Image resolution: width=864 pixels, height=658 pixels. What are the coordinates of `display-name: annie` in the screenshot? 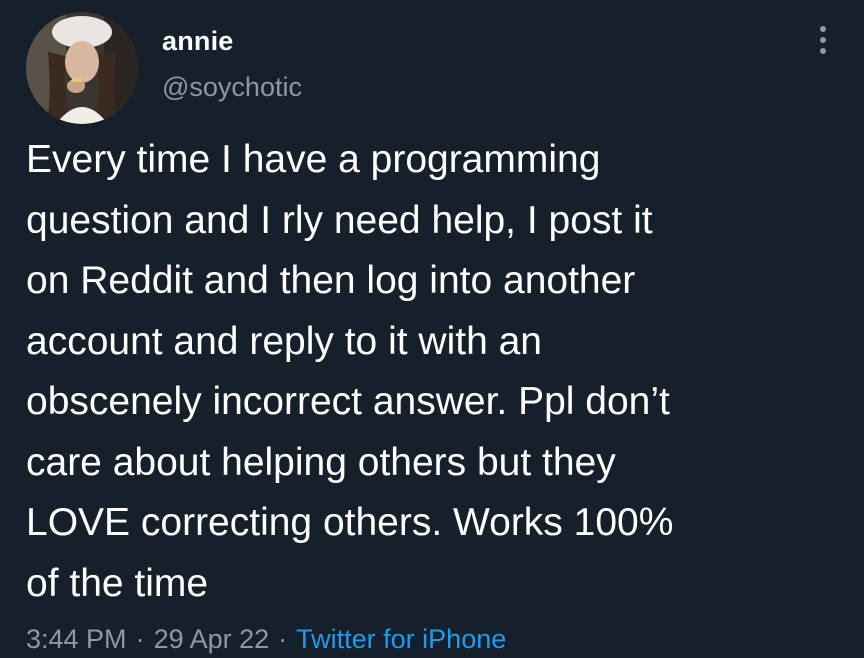 It's located at (198, 41).